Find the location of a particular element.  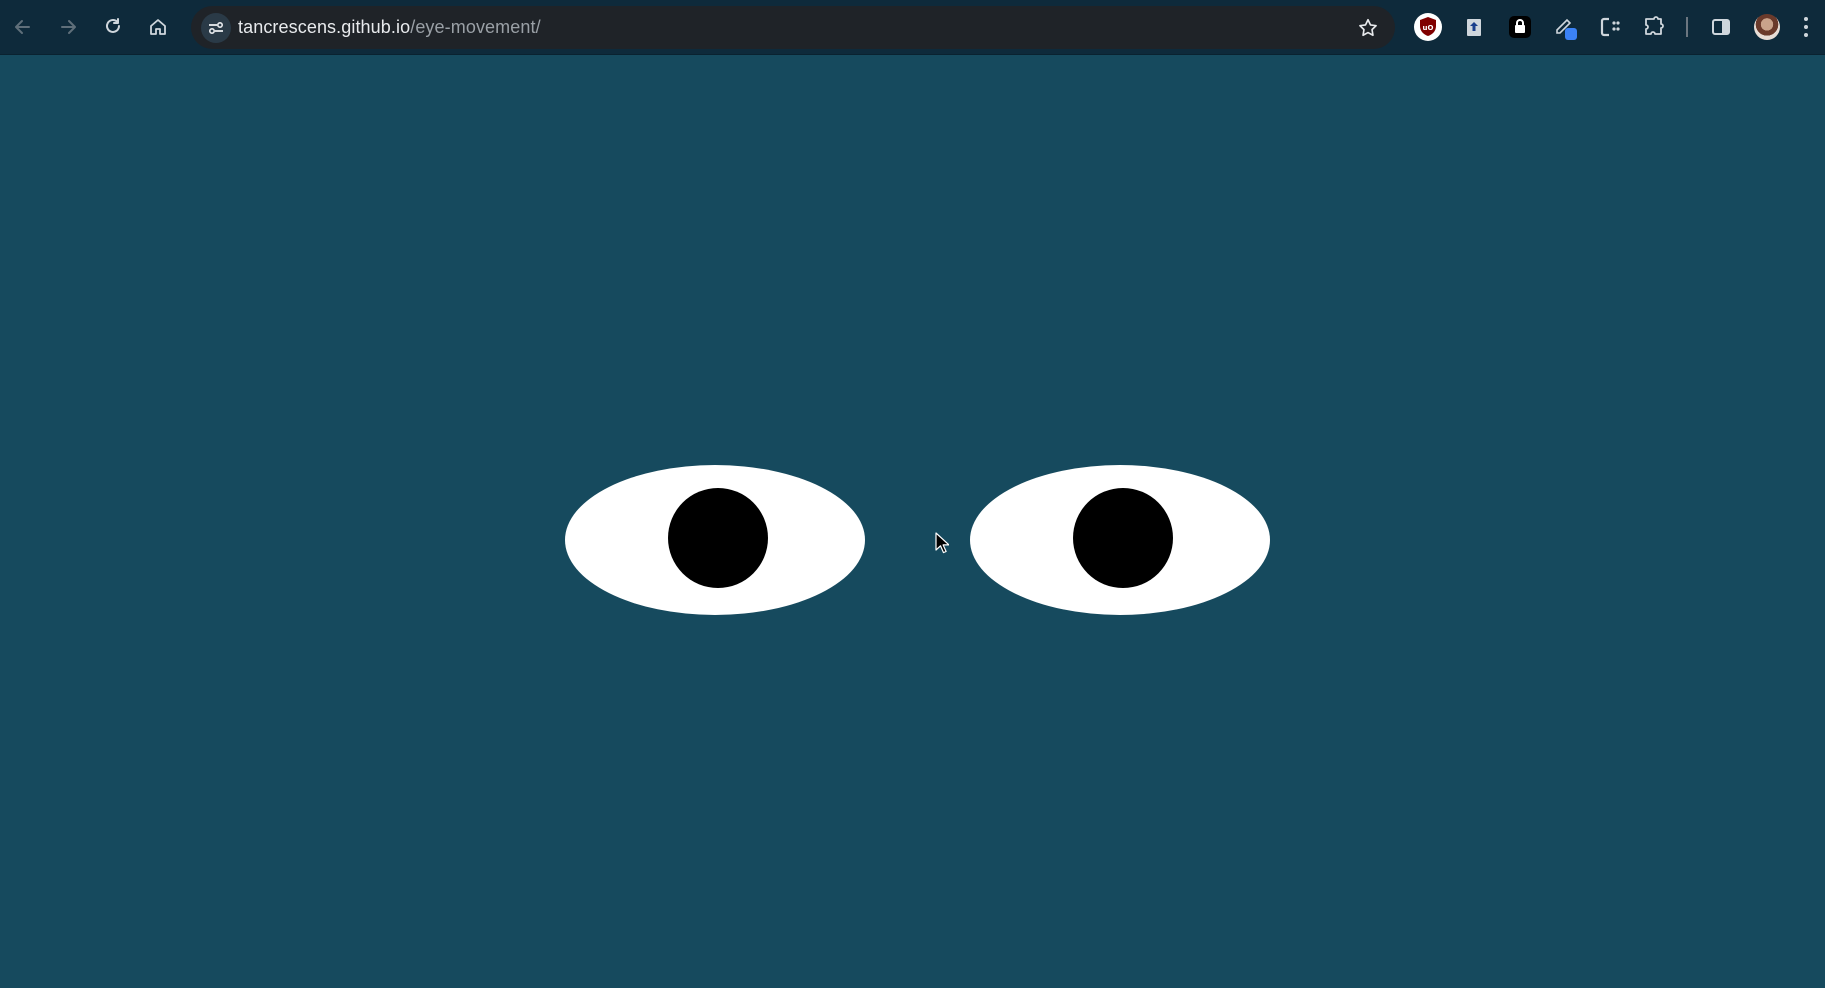

left-pupil is located at coordinates (718, 538).